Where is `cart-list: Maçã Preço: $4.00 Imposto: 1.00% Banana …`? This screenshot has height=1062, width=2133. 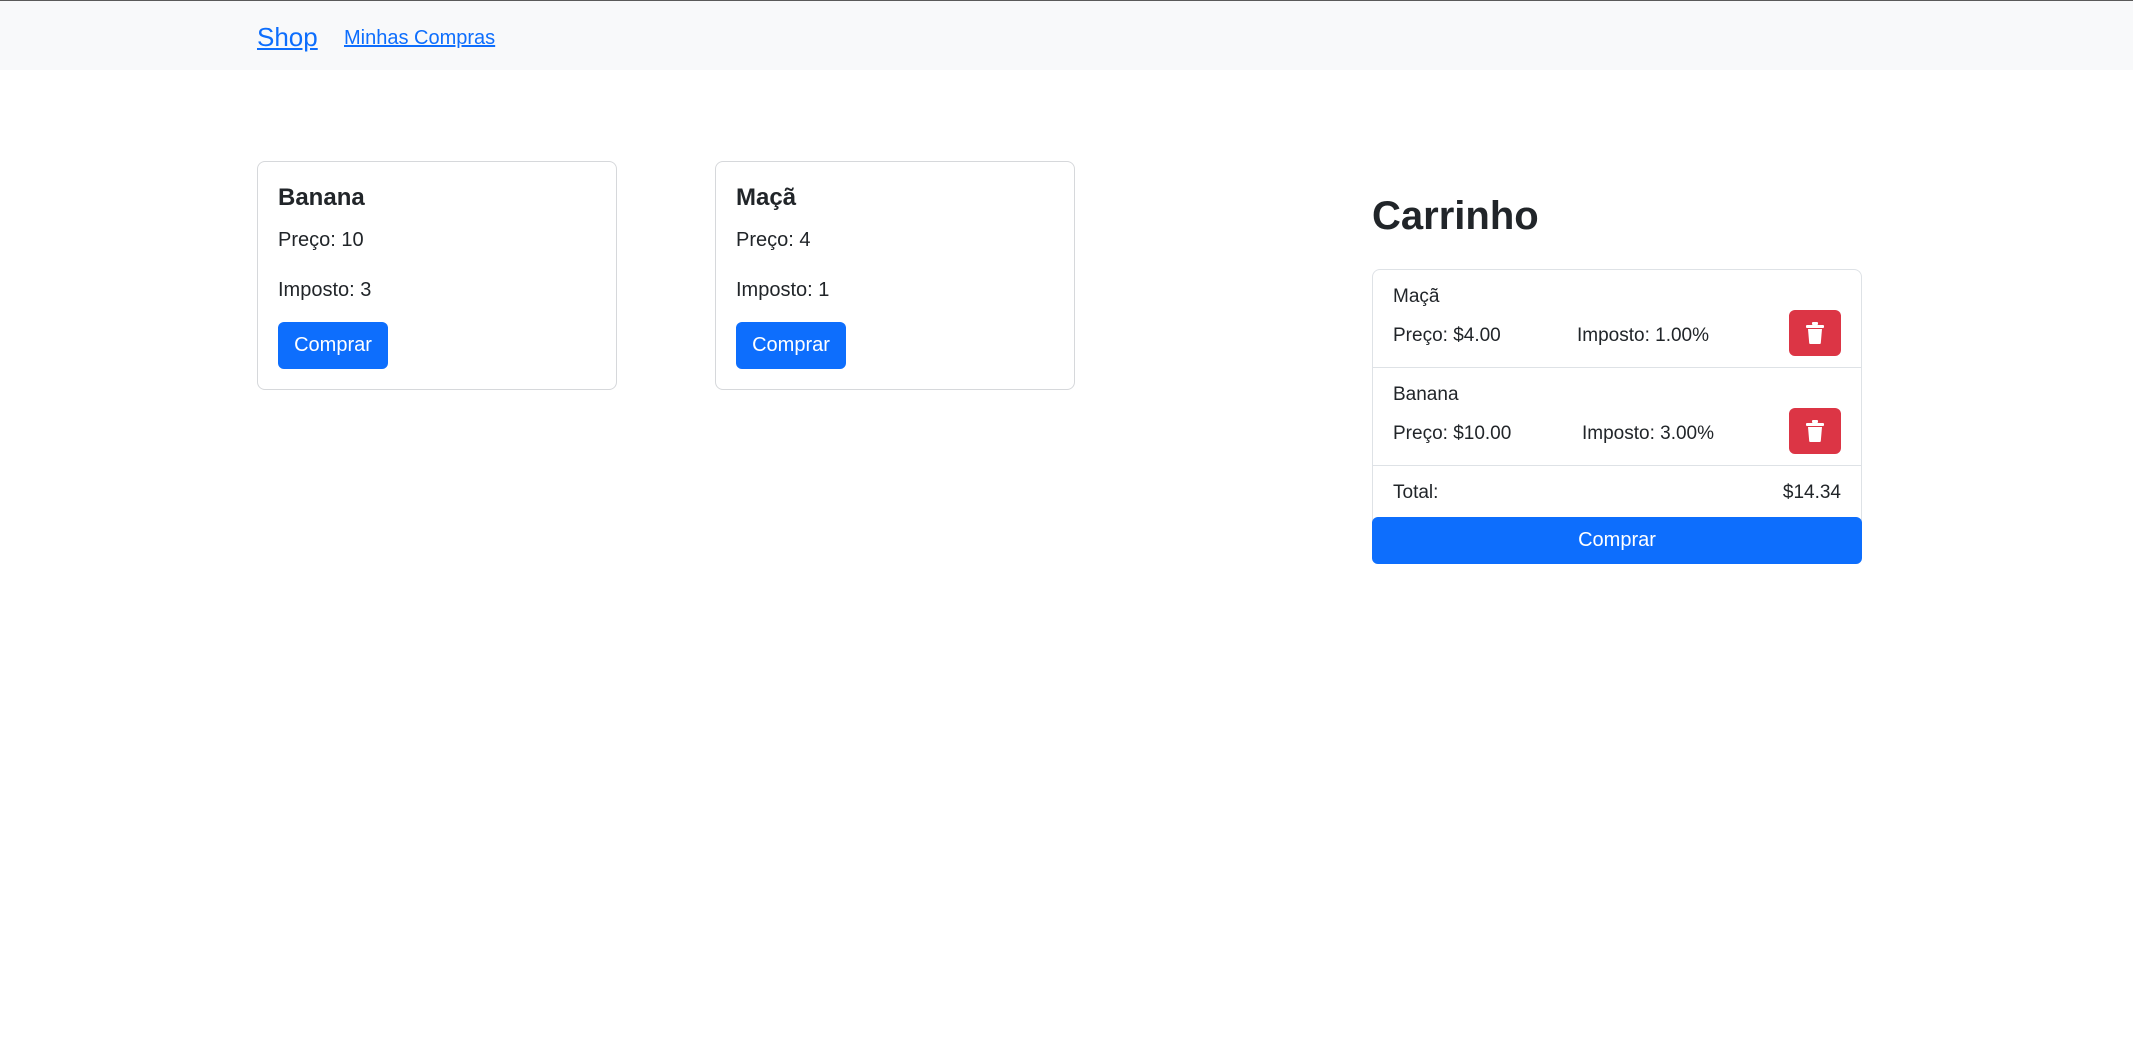
cart-list: Maçã Preço: $4.00 Imposto: 1.00% Banana … is located at coordinates (1617, 399).